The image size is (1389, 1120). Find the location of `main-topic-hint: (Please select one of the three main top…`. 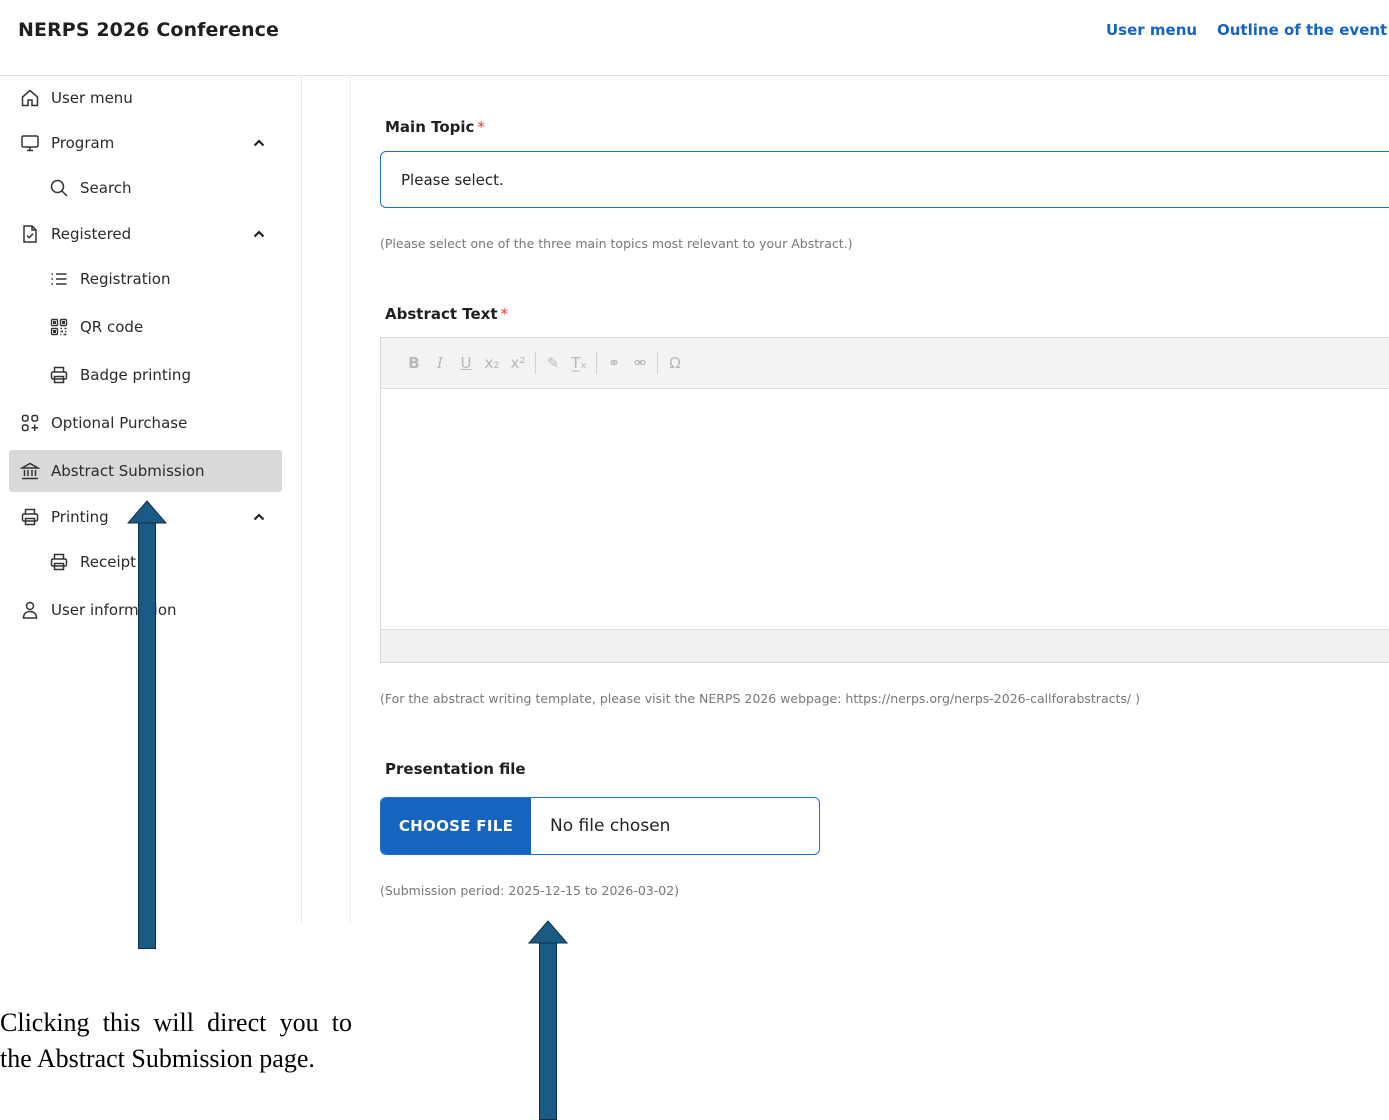

main-topic-hint: (Please select one of the three main top… is located at coordinates (616, 243).